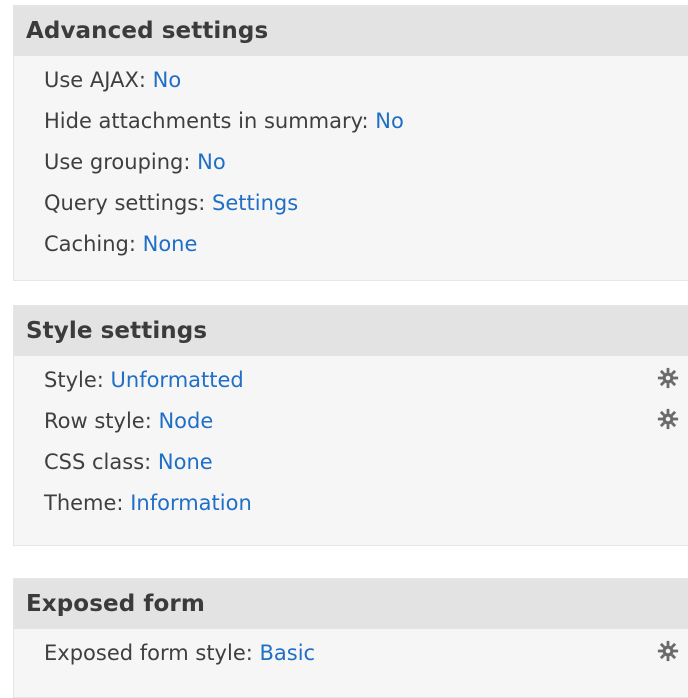 The image size is (688, 698). I want to click on setting-row-row-style: Row style: Node, so click(351, 420).